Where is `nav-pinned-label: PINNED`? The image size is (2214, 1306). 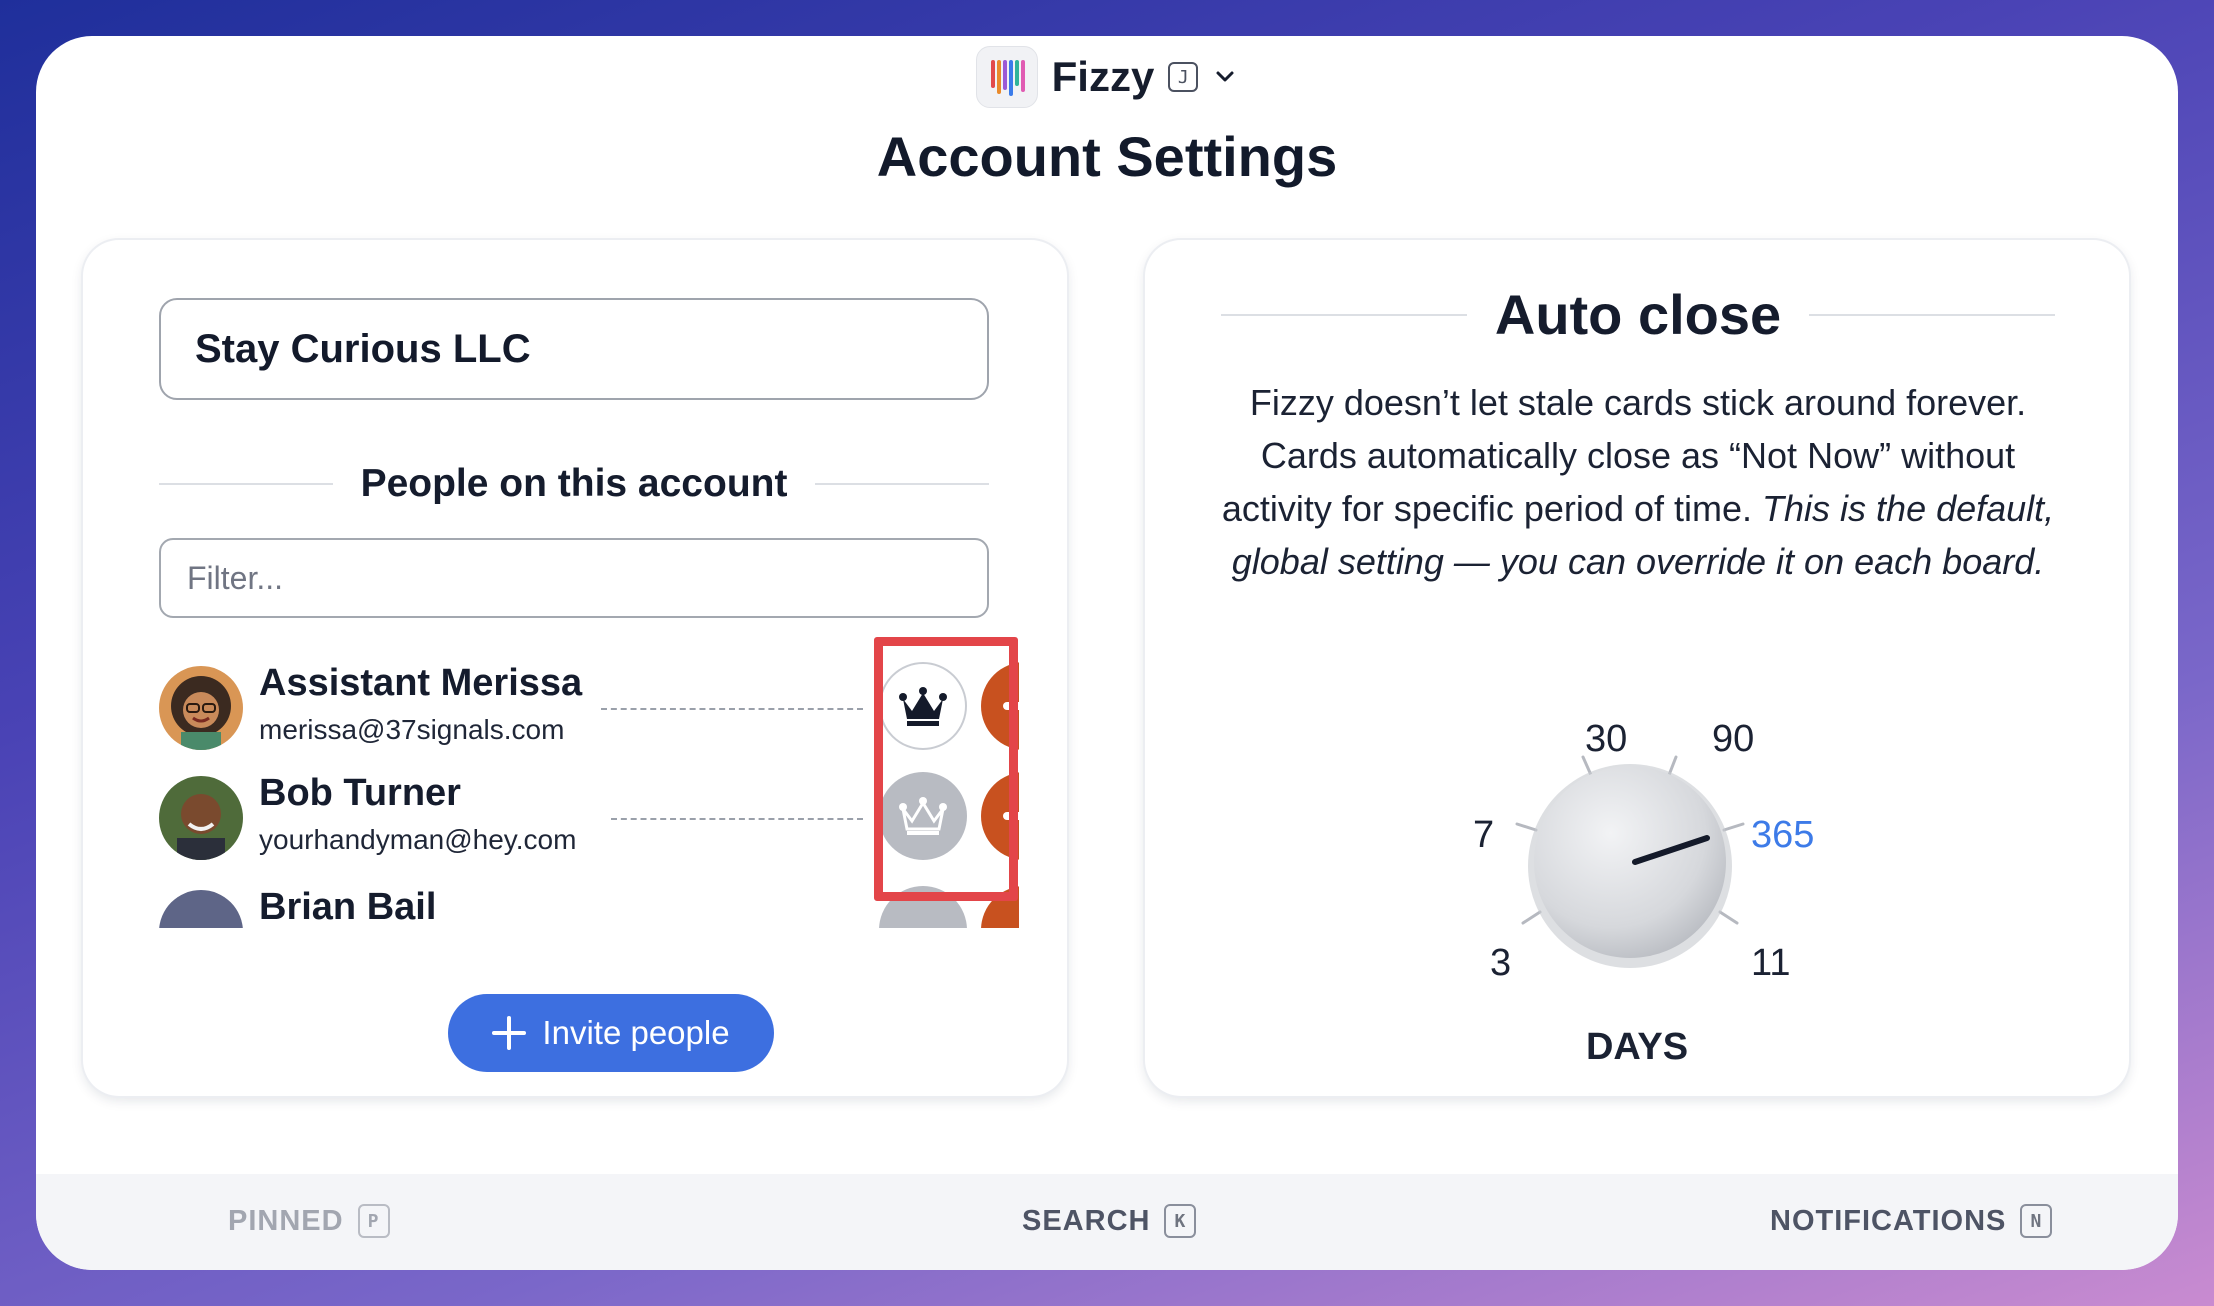 nav-pinned-label: PINNED is located at coordinates (286, 1220).